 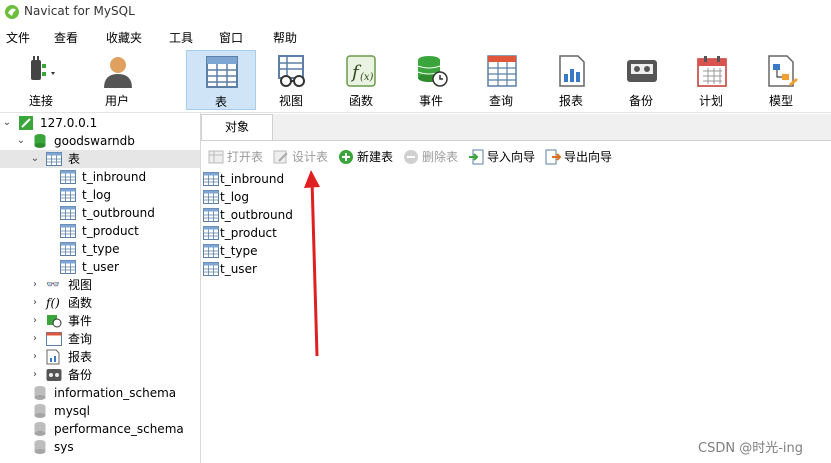 What do you see at coordinates (280, 157) in the screenshot?
I see `design-table-icon` at bounding box center [280, 157].